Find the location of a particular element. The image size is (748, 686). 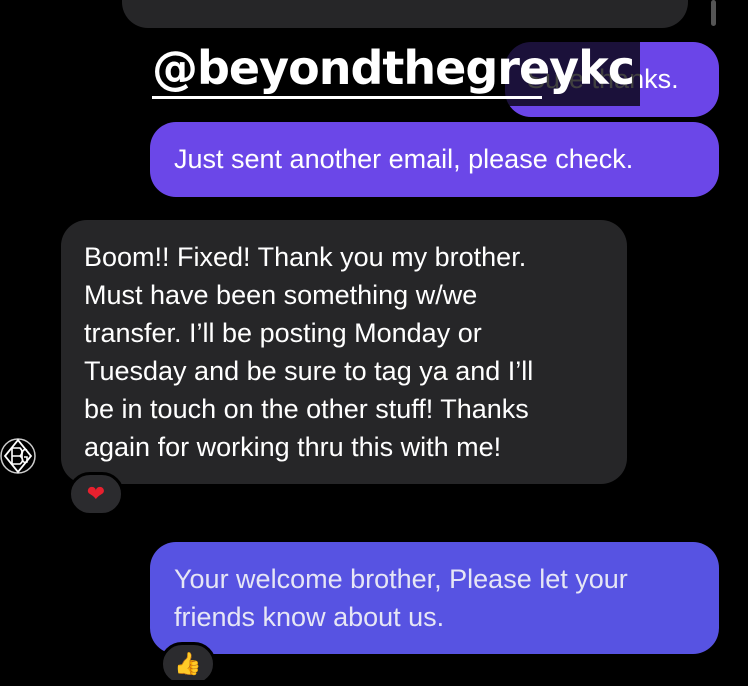

bg-monogram-logo-icon is located at coordinates (18, 456).